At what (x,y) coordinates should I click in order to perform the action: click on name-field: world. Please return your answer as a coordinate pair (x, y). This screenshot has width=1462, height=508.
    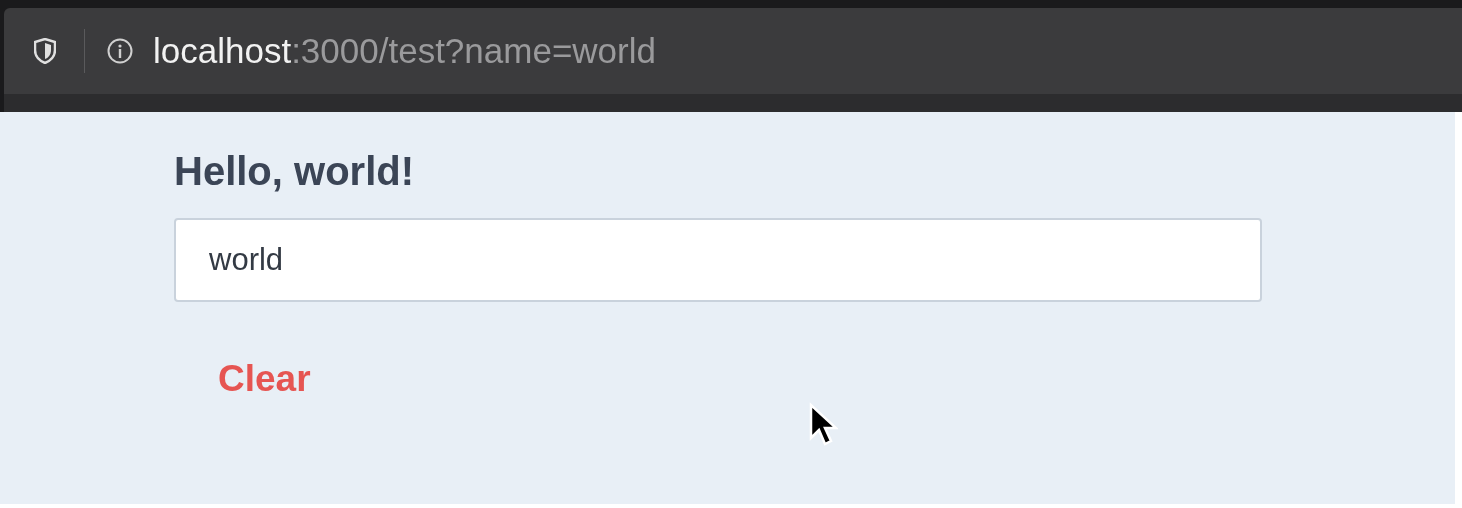
    Looking at the image, I should click on (718, 260).